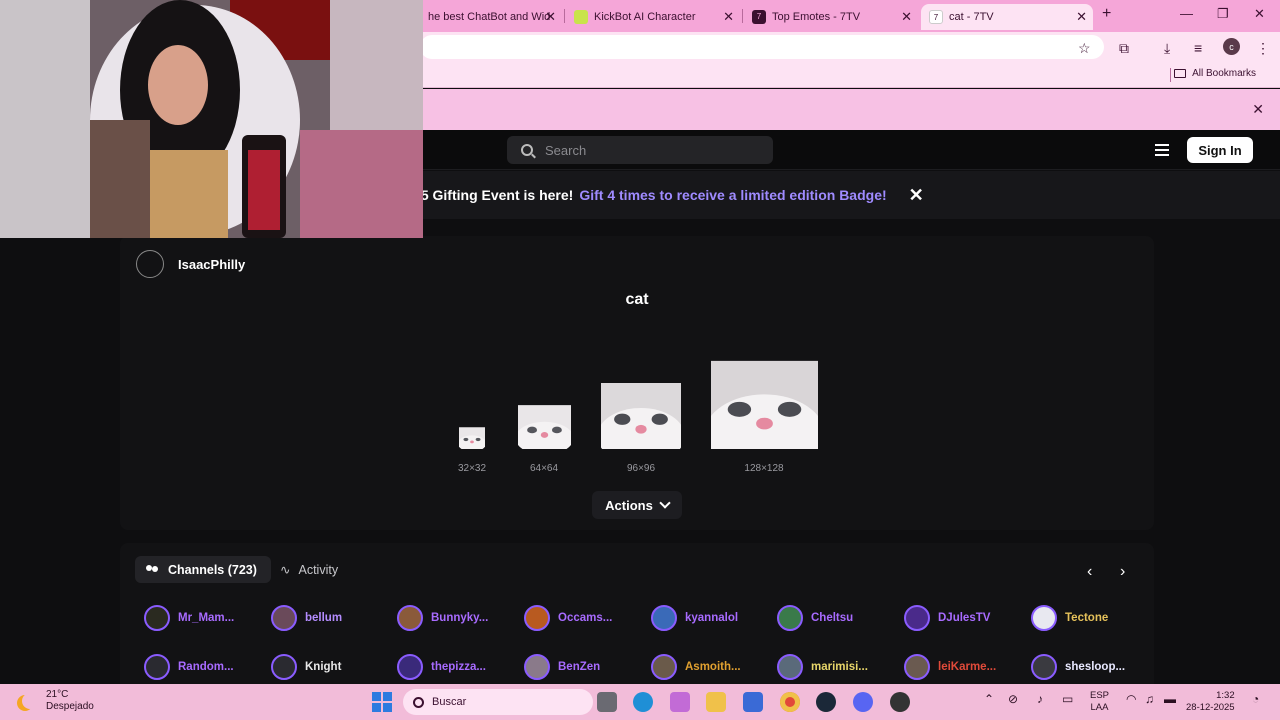  Describe the element at coordinates (212, 569) in the screenshot. I see `tab-channels-label: Channels (723)` at that location.